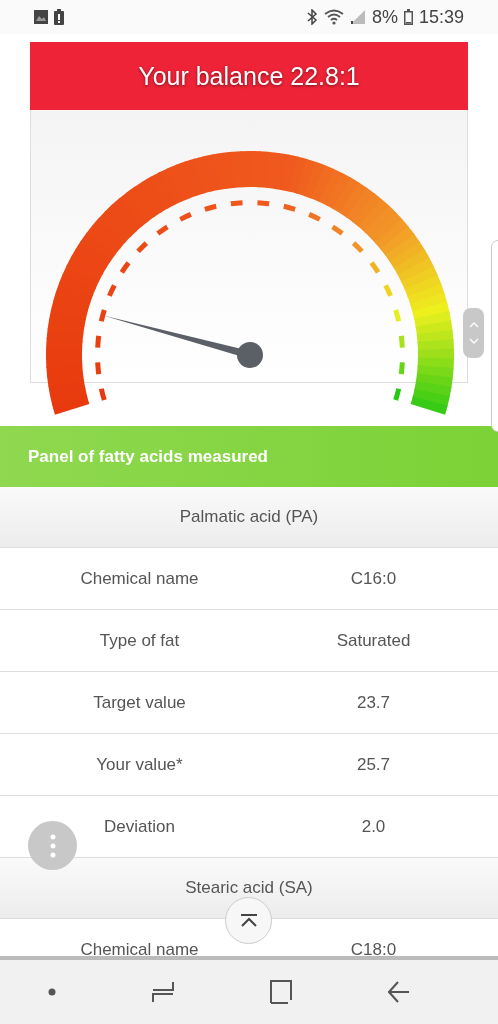  Describe the element at coordinates (281, 992) in the screenshot. I see `home-icon` at that location.